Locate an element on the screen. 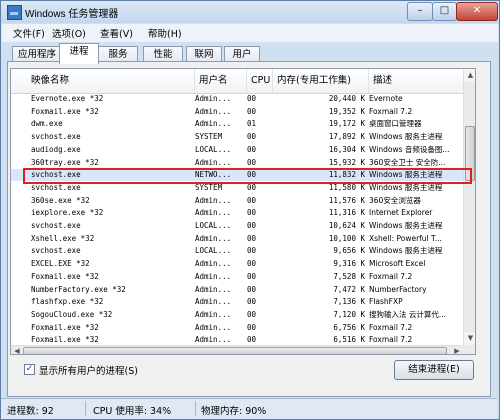 The height and width of the screenshot is (420, 500). process-memory: 10,624 K is located at coordinates (346, 225).